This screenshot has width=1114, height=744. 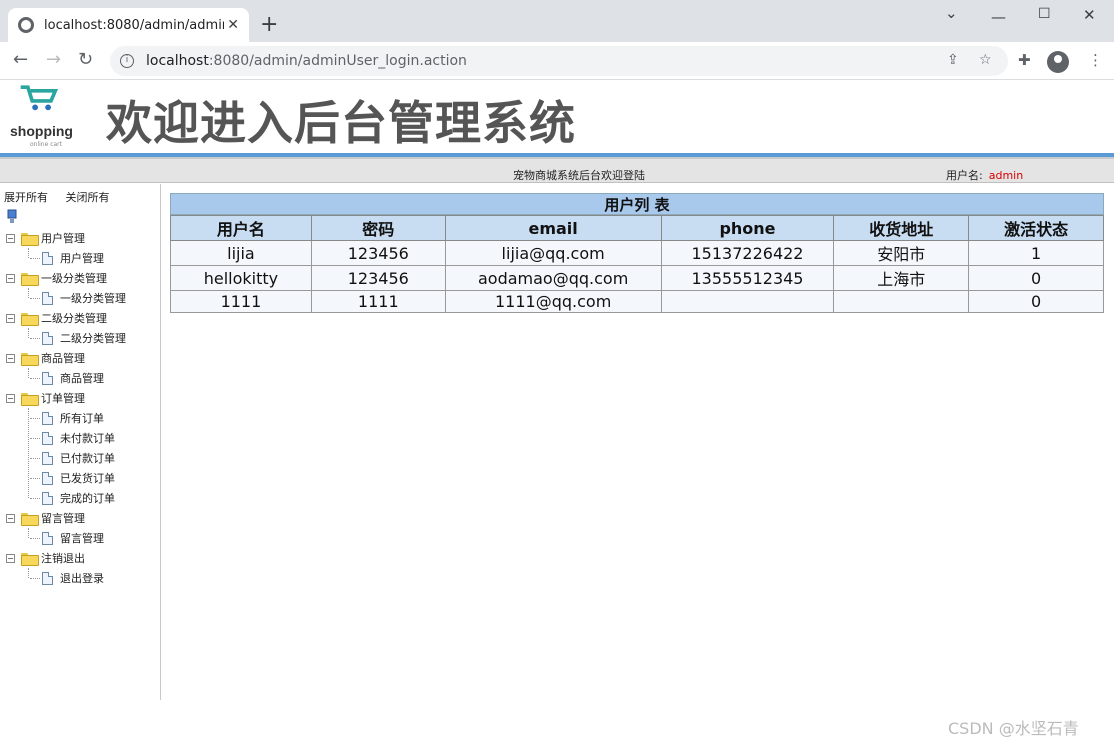 I want to click on sidebar-item: 所有订单, so click(x=52, y=418).